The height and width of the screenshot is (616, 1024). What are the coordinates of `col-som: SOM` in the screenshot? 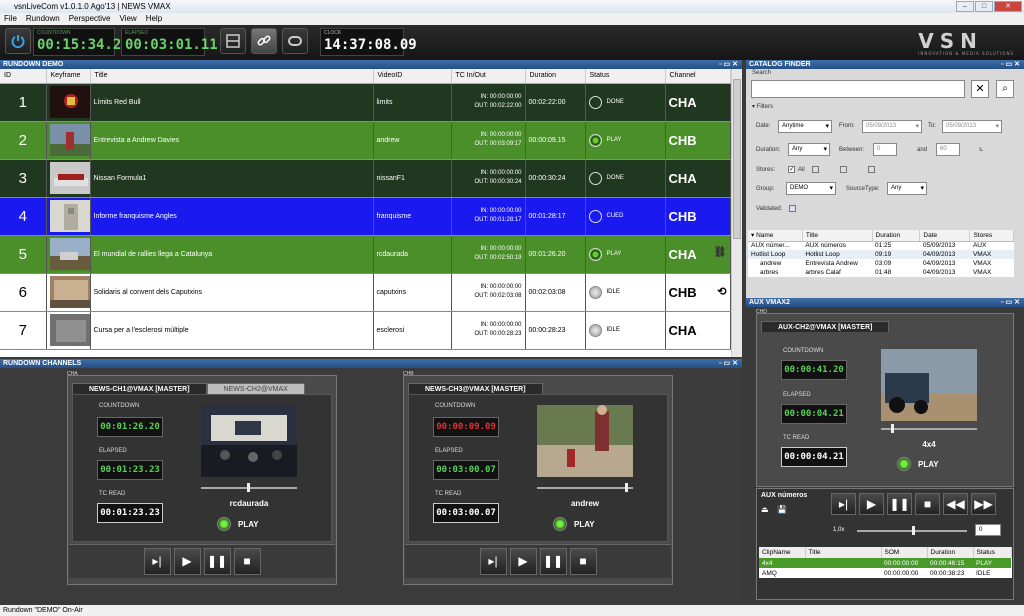 It's located at (904, 552).